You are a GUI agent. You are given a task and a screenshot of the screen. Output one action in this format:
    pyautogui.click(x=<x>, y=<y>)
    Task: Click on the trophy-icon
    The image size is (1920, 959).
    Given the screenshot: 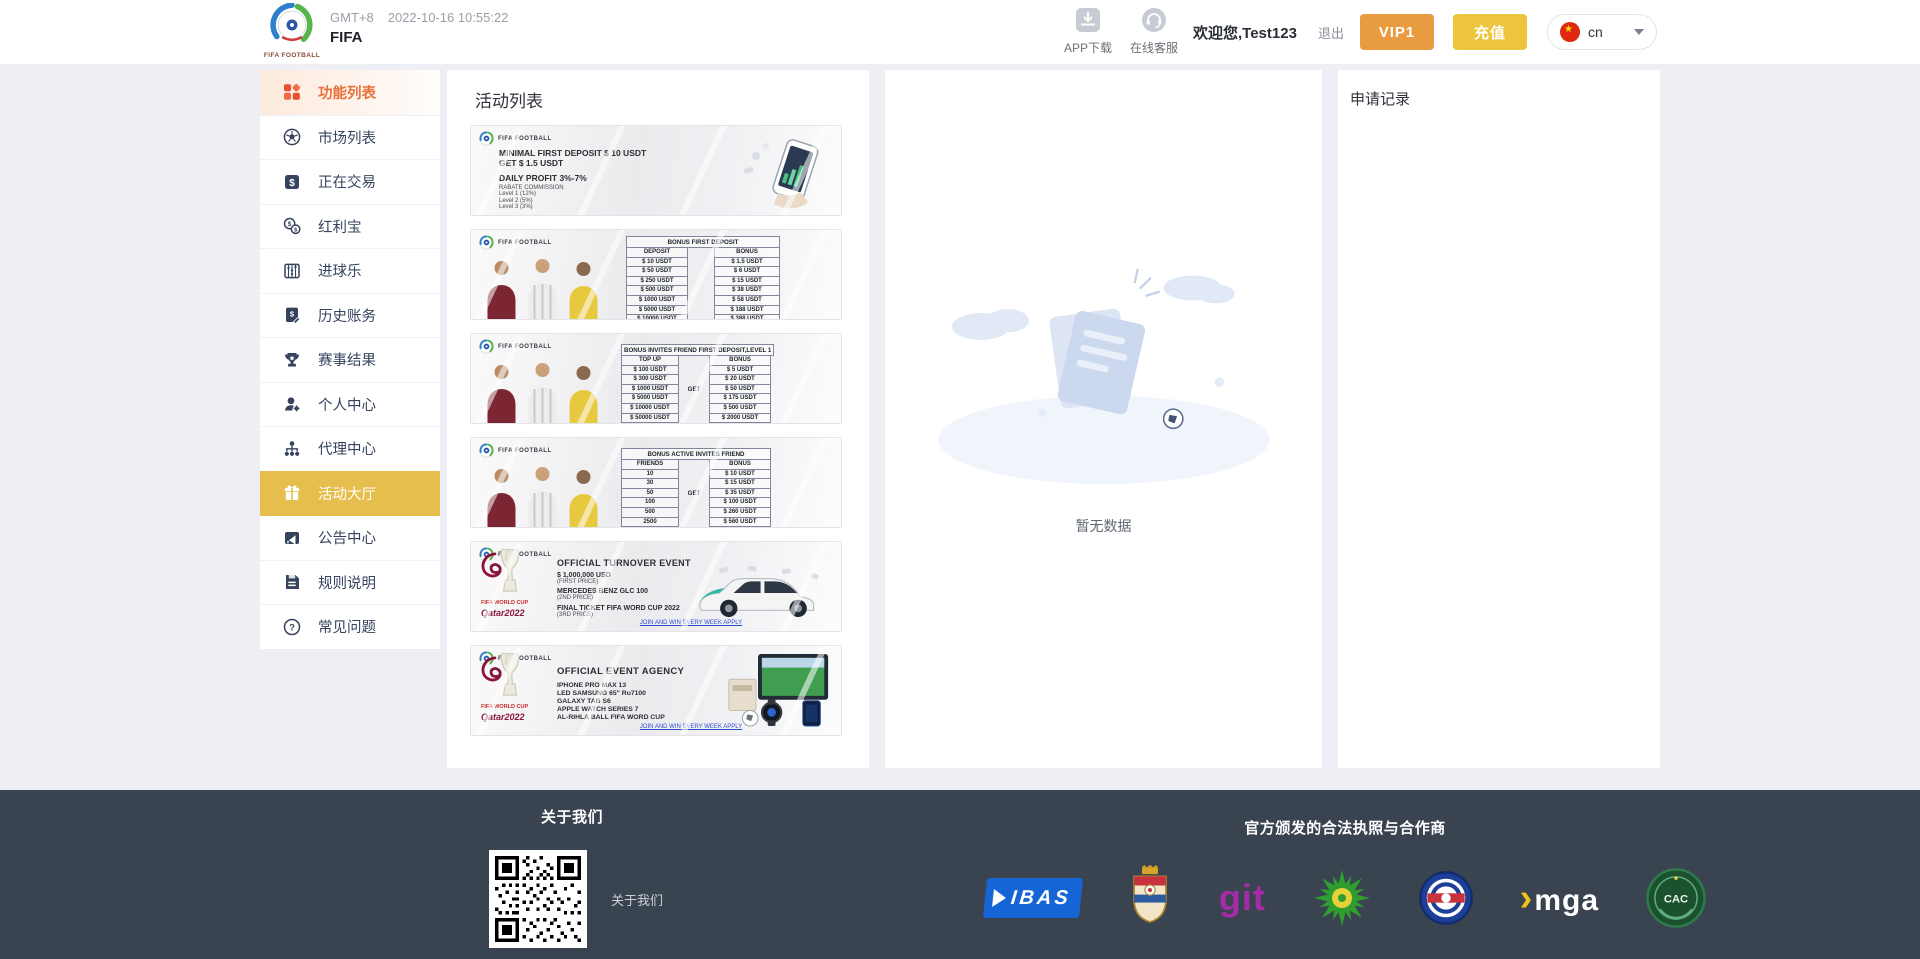 What is the action you would take?
    pyautogui.click(x=292, y=360)
    